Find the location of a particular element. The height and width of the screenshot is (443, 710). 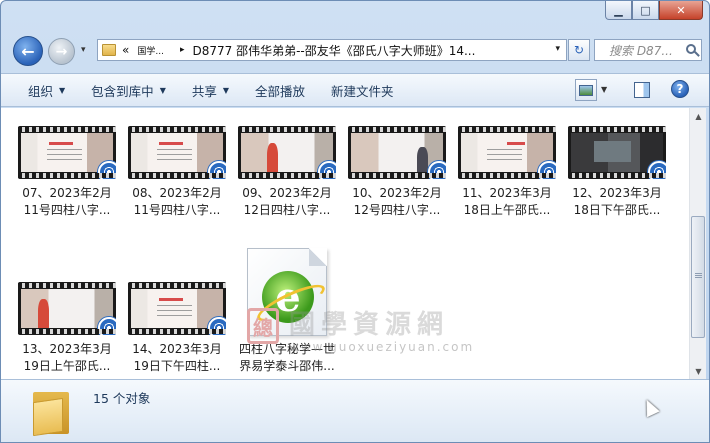

include-library-label: 包含到库中 is located at coordinates (122, 91).